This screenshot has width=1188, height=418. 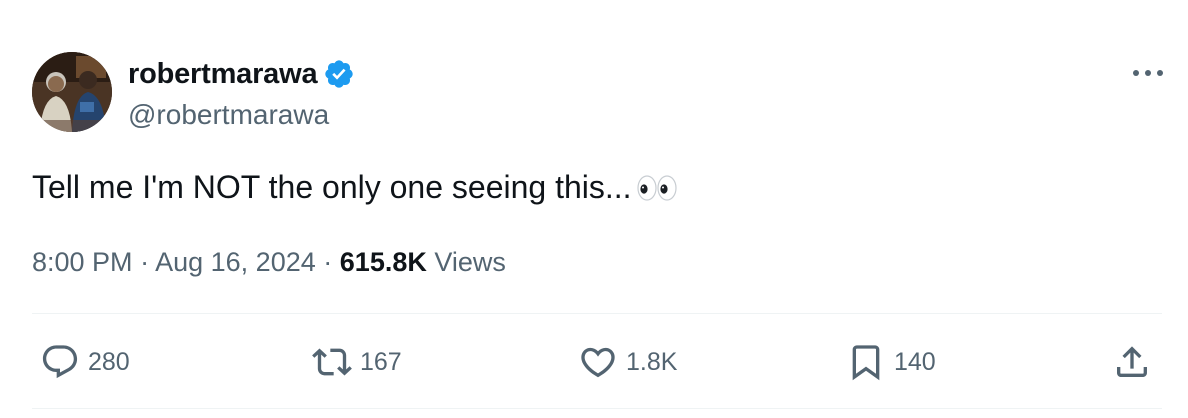 I want to click on more-dots-icon, so click(x=1148, y=73).